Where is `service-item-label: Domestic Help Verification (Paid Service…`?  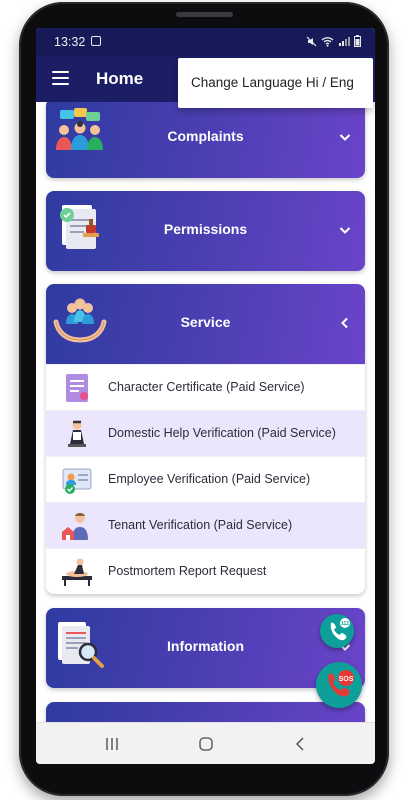 service-item-label: Domestic Help Verification (Paid Service… is located at coordinates (222, 433).